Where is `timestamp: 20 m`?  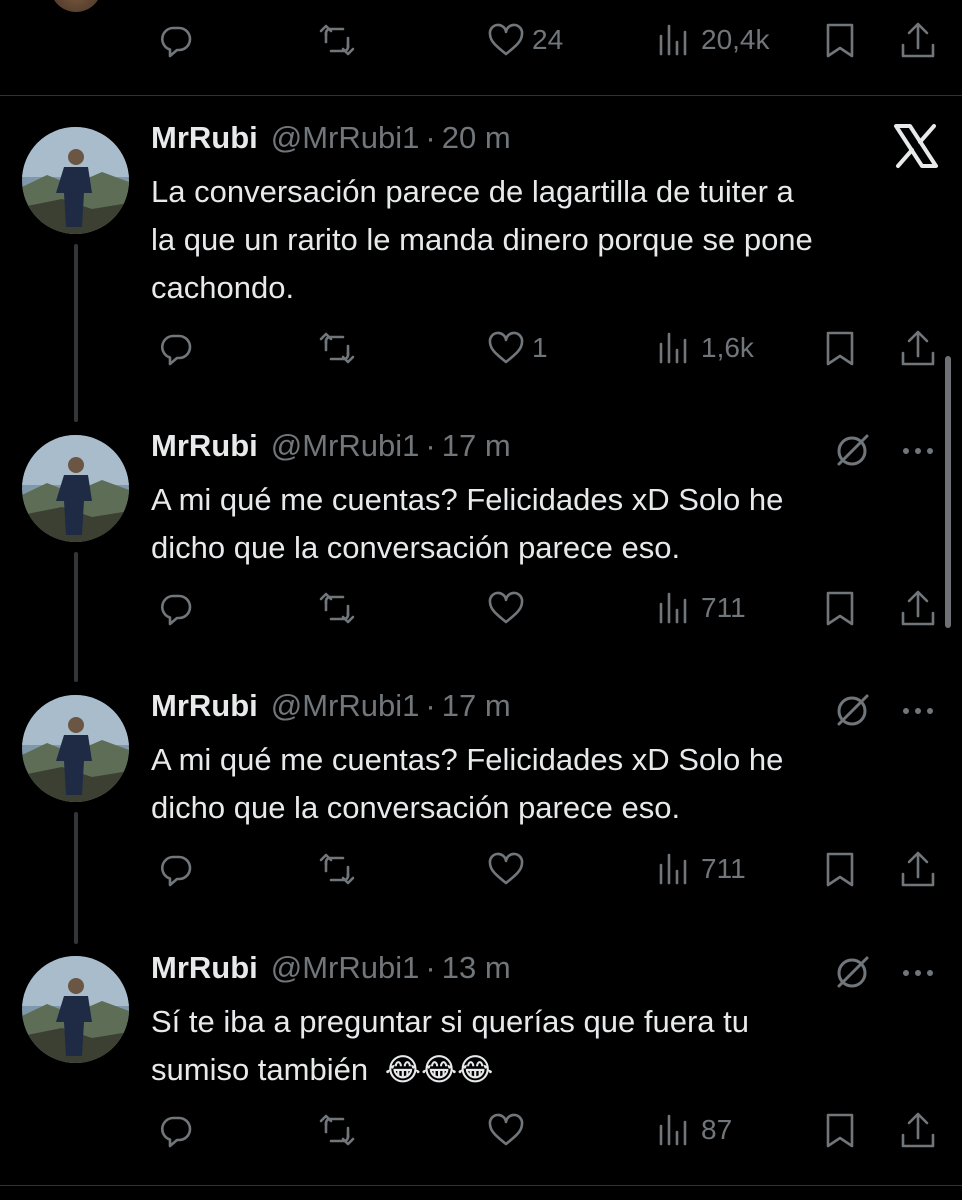
timestamp: 20 m is located at coordinates (476, 138).